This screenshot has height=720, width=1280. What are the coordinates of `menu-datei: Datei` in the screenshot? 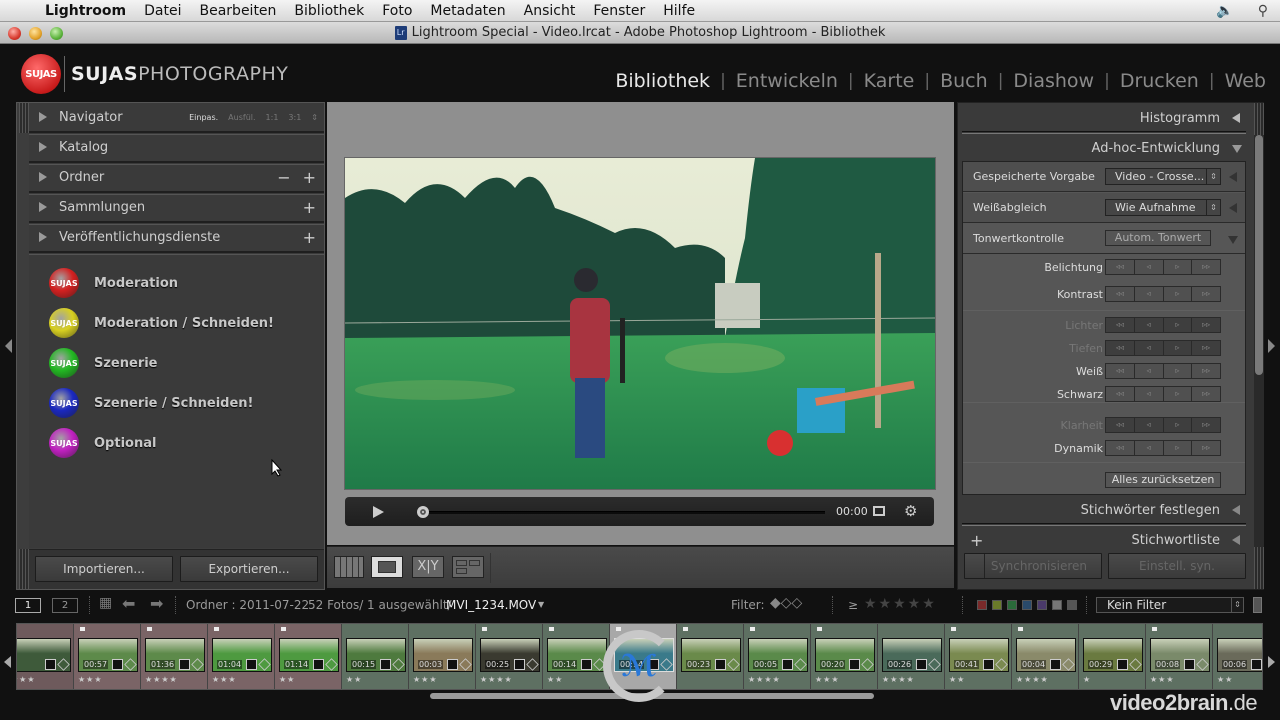 It's located at (162, 11).